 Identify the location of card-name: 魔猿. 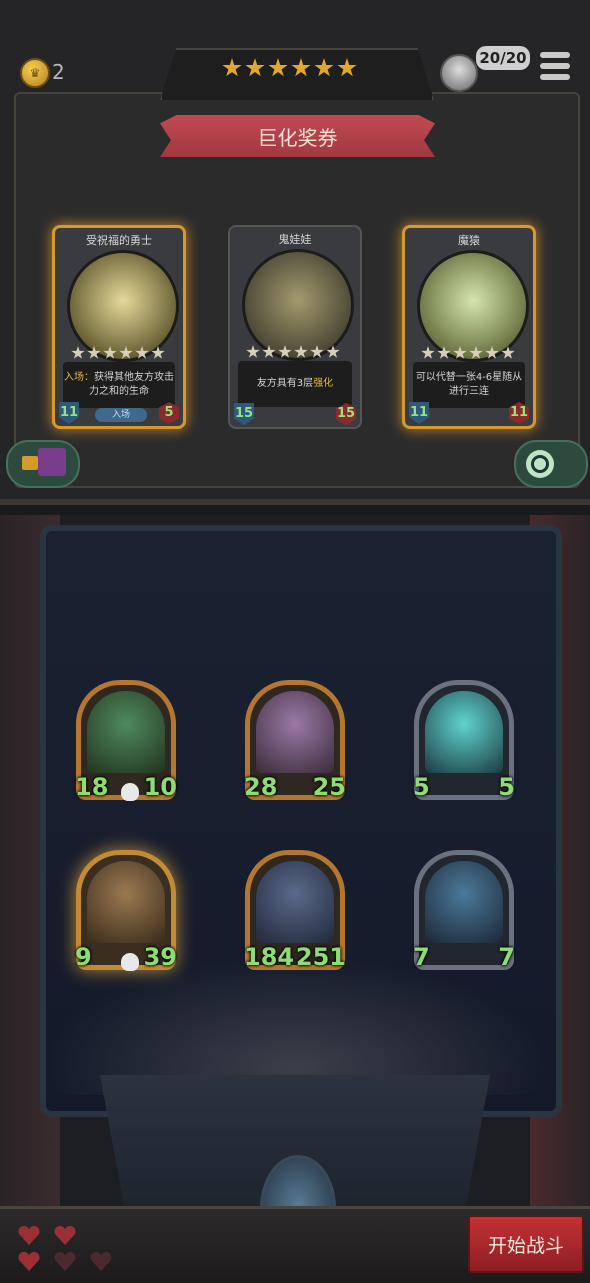
(469, 240).